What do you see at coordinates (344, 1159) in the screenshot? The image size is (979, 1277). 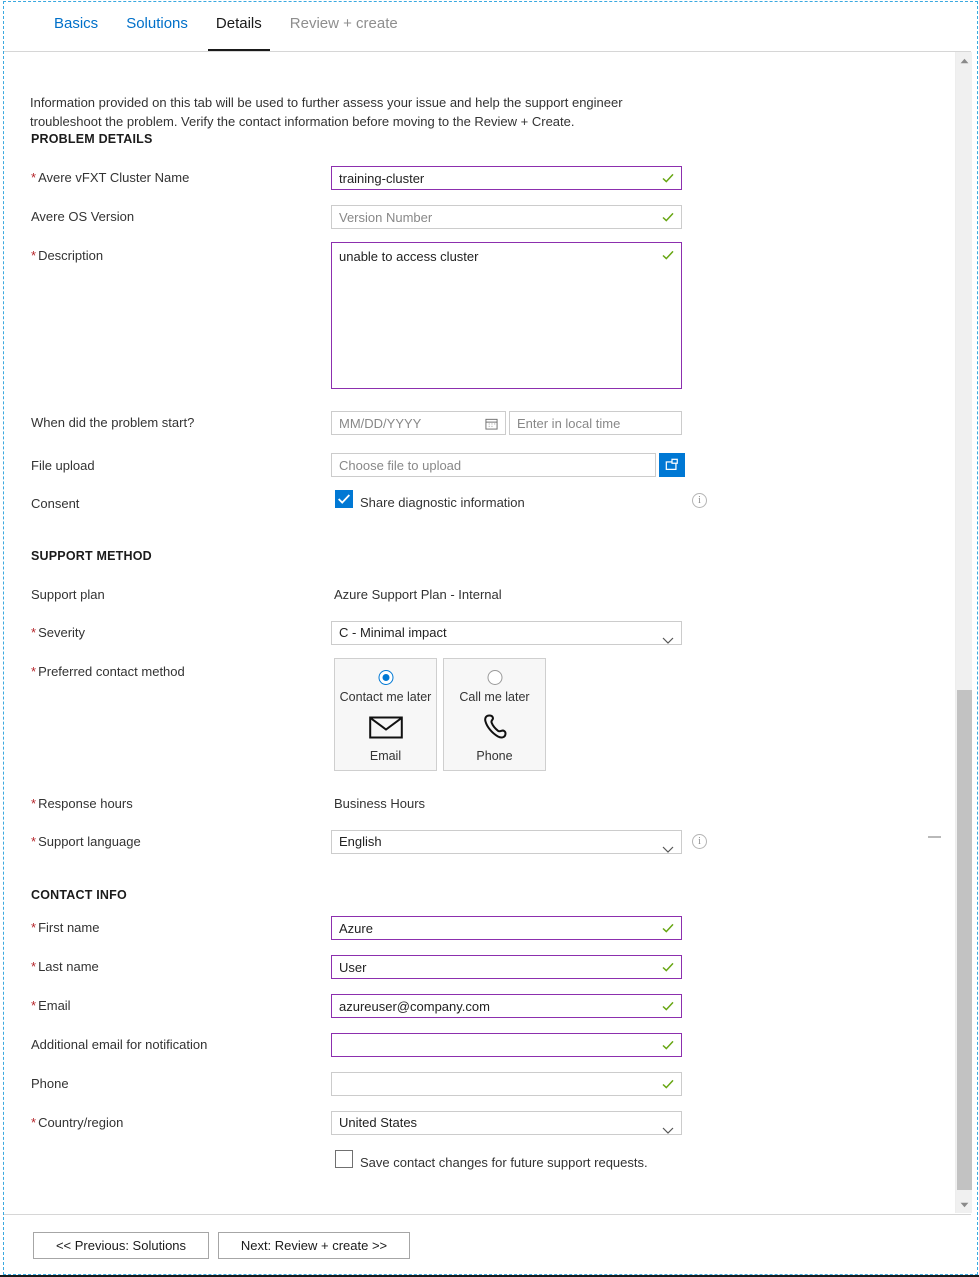 I see `save-contact-changes-checkbox` at bounding box center [344, 1159].